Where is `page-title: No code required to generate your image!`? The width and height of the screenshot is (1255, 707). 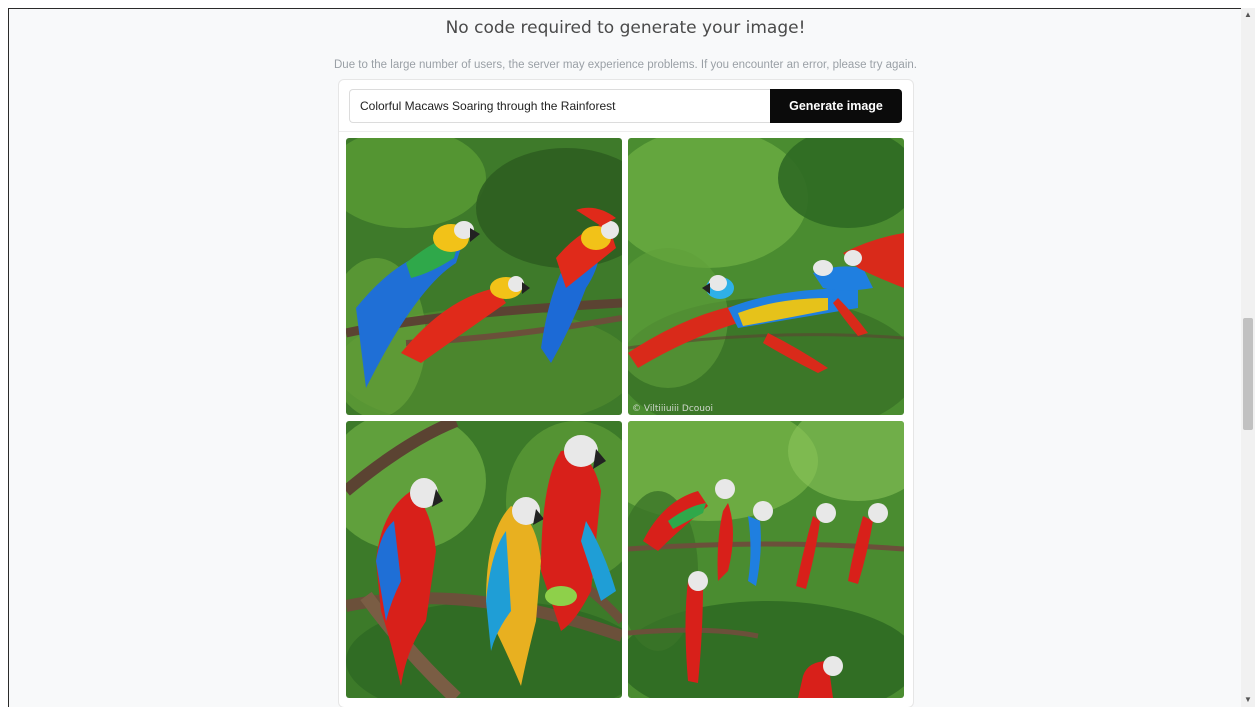
page-title: No code required to generate your image! is located at coordinates (625, 28).